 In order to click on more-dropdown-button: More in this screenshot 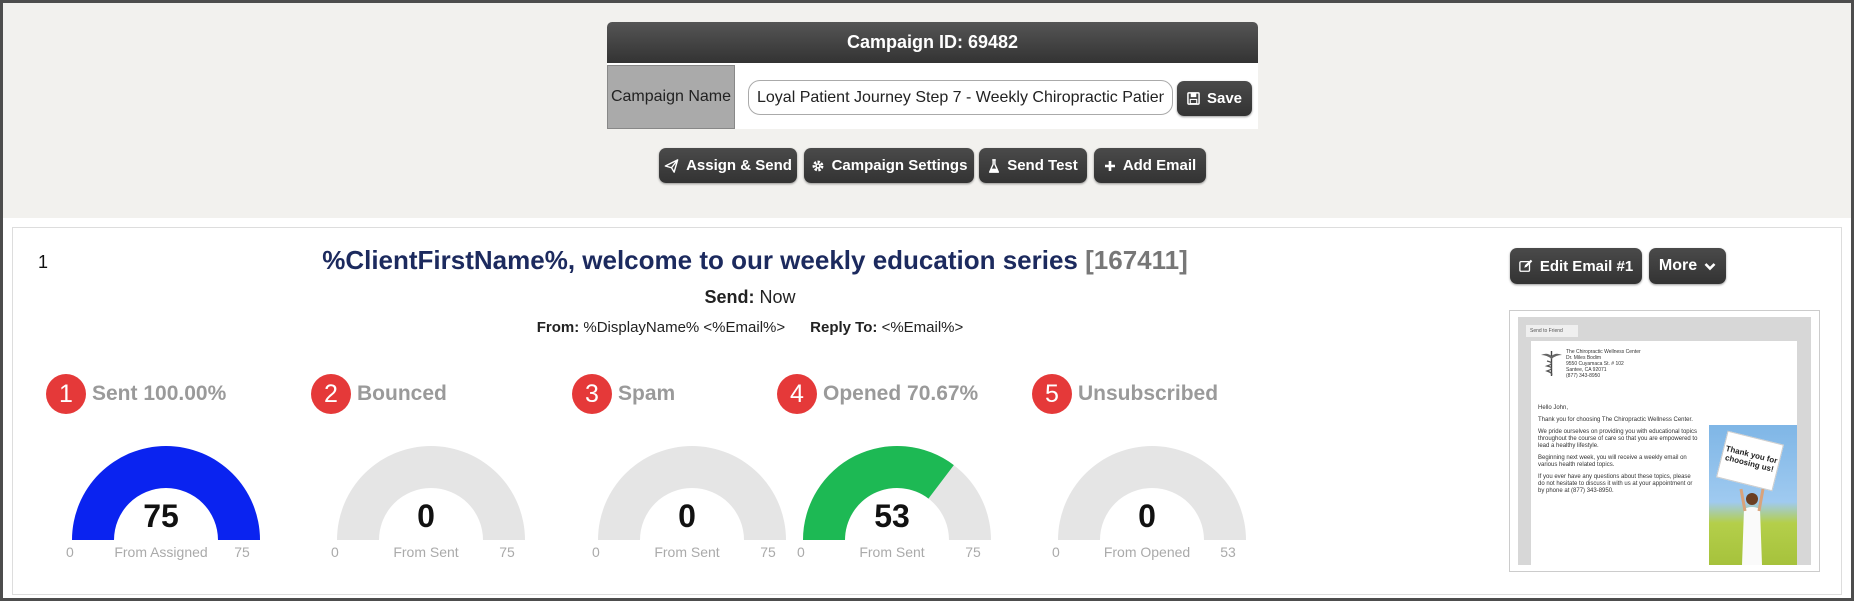, I will do `click(1687, 266)`.